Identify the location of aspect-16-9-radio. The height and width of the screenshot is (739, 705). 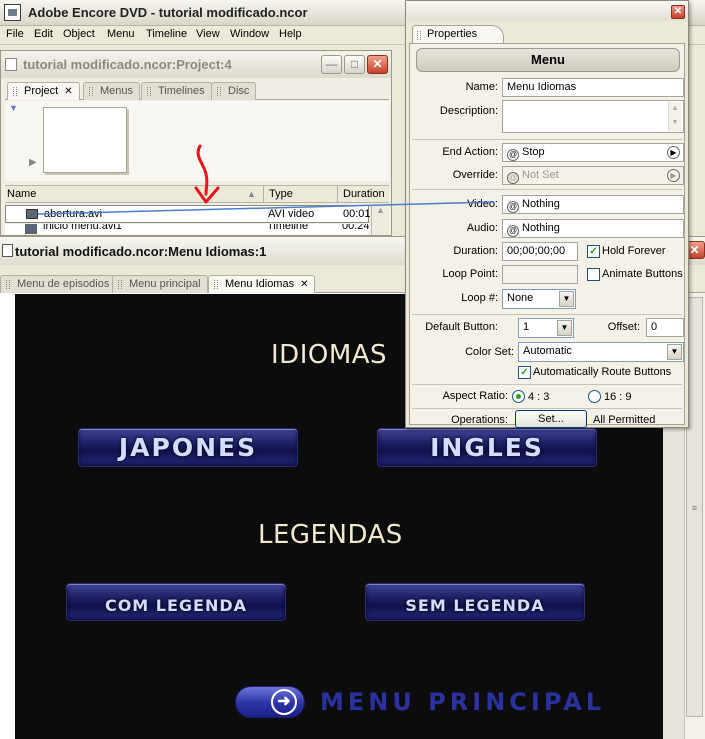
(594, 396).